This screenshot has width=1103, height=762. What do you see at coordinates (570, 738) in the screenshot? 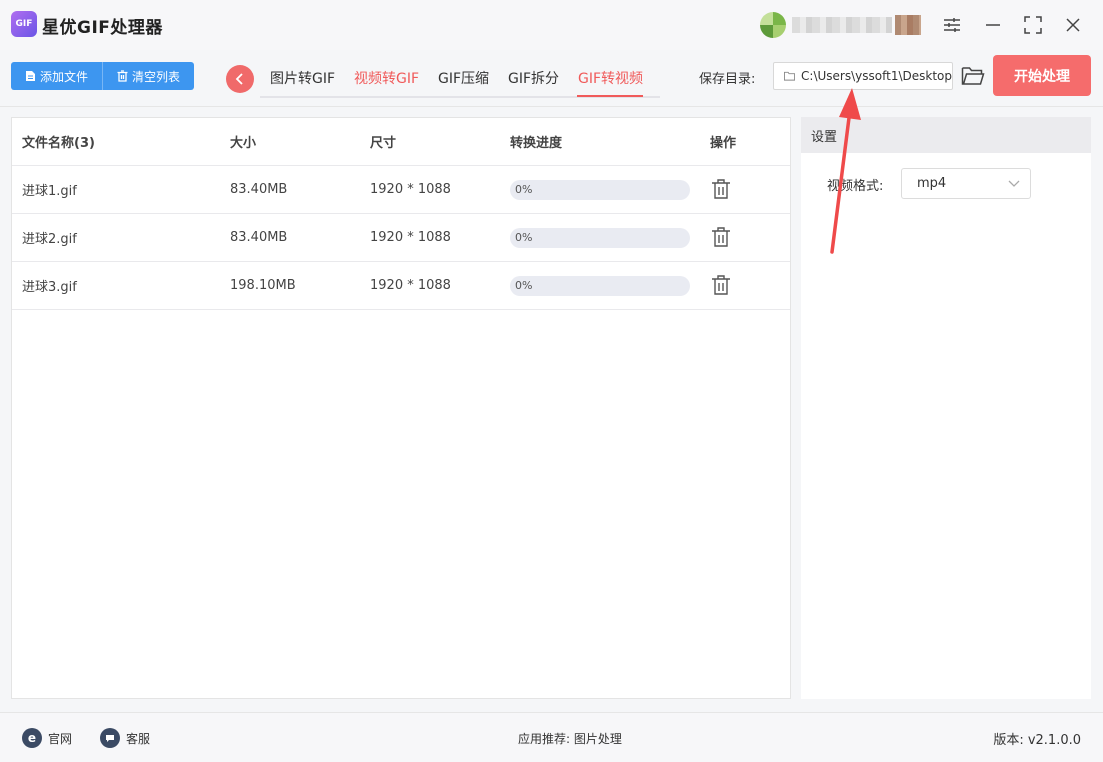
I see `app-recommend: 应用推荐: 图片处理` at bounding box center [570, 738].